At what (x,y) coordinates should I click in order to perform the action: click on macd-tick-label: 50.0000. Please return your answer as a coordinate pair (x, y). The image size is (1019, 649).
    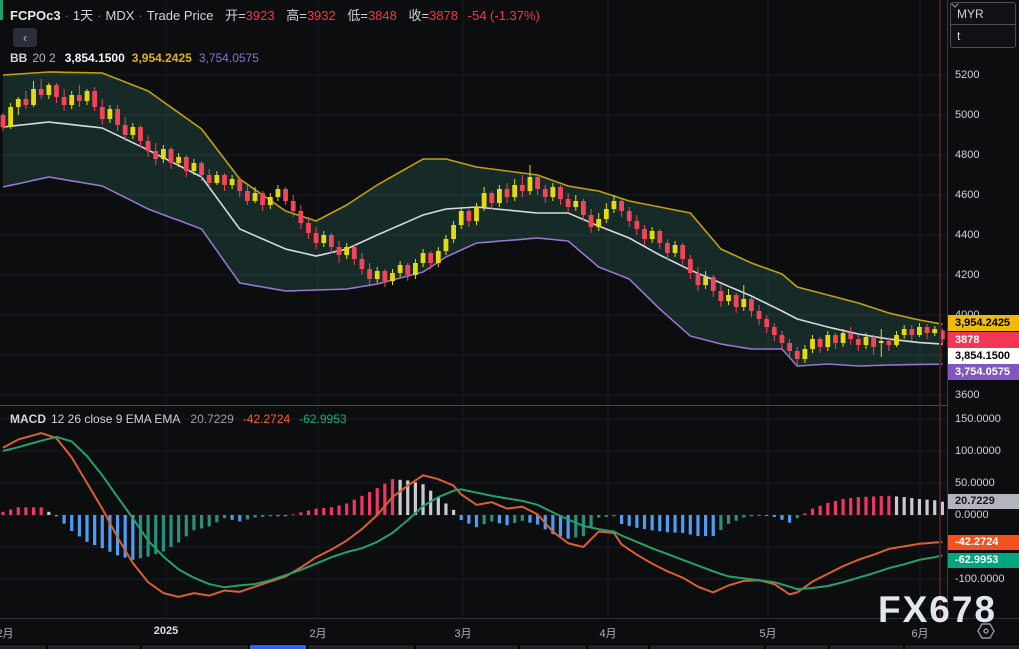
    Looking at the image, I should click on (975, 483).